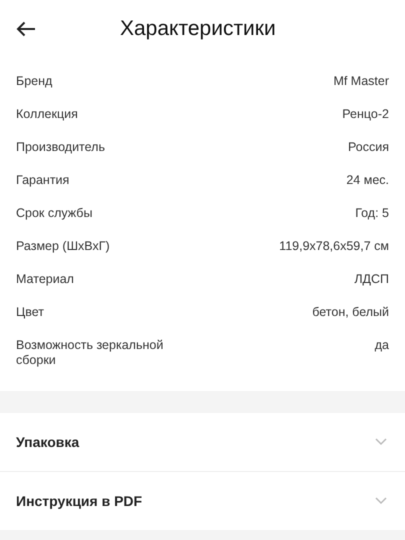  What do you see at coordinates (361, 81) in the screenshot?
I see `spec-value: Mf Master` at bounding box center [361, 81].